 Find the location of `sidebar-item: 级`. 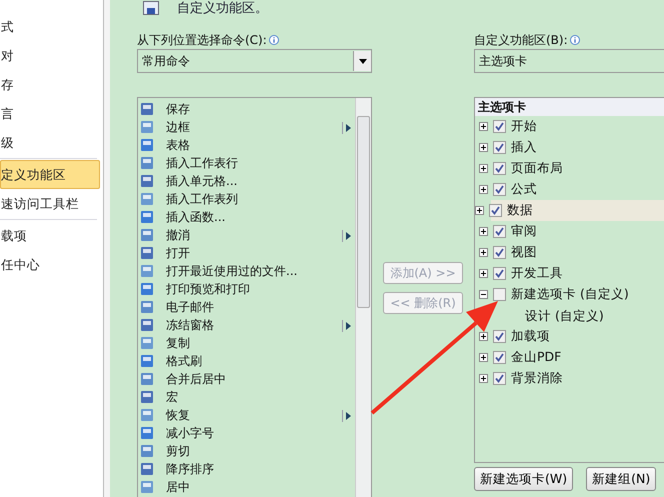

sidebar-item: 级 is located at coordinates (51, 142).